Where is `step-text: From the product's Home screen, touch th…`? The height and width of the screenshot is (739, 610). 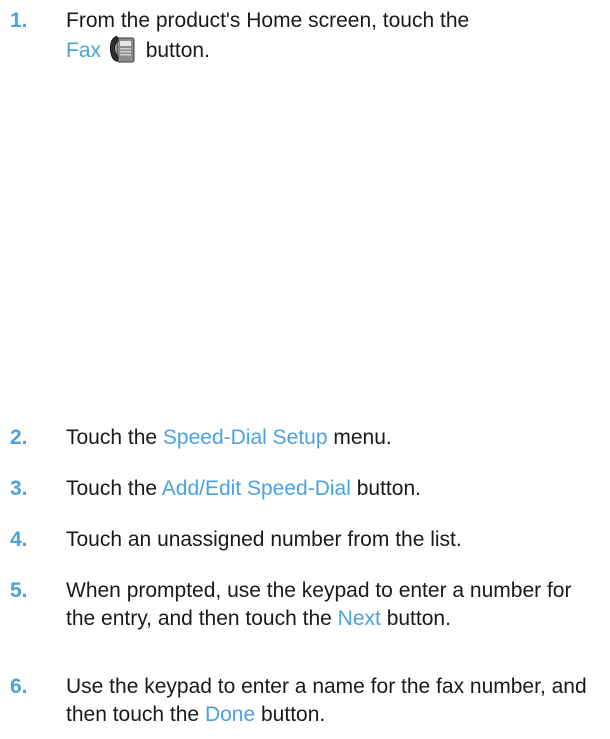
step-text: From the product's Home screen, touch th… is located at coordinates (331, 36).